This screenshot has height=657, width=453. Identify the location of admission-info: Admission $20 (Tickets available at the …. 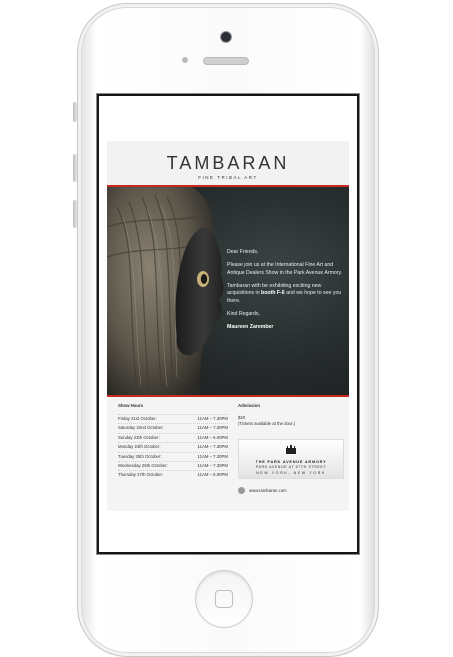
(290, 415).